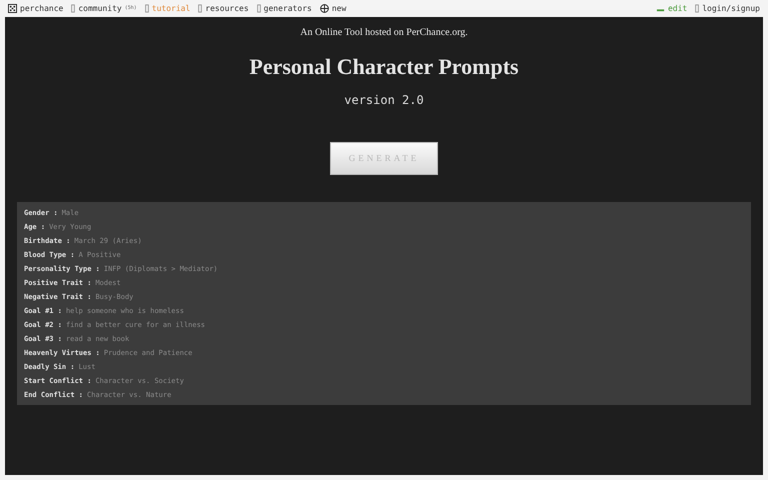 The height and width of the screenshot is (480, 768). Describe the element at coordinates (324, 8) in the screenshot. I see `plus-circle-icon` at that location.